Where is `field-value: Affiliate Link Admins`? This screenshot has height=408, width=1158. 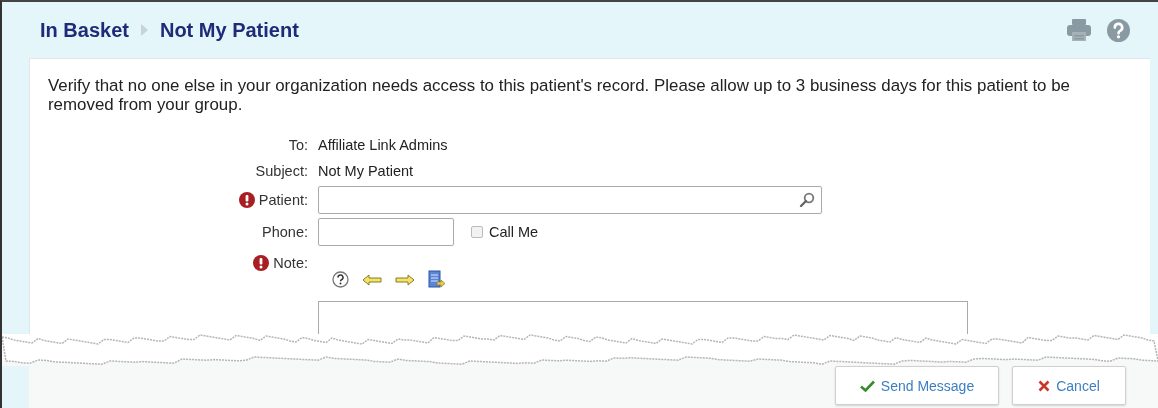
field-value: Affiliate Link Admins is located at coordinates (383, 145).